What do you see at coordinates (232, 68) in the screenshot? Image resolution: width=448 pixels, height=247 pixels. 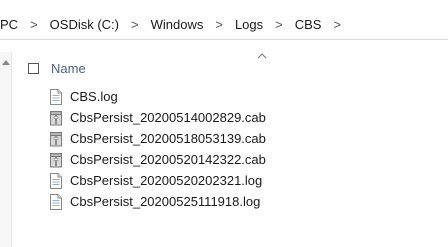 I see `column-header: Name` at bounding box center [232, 68].